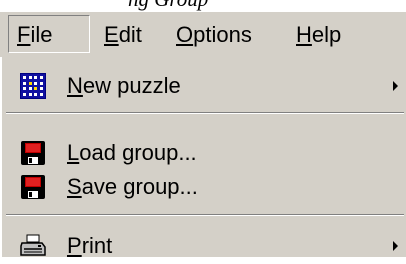  Describe the element at coordinates (111, 34) in the screenshot. I see `menu-edit-mnemonic: E` at that location.